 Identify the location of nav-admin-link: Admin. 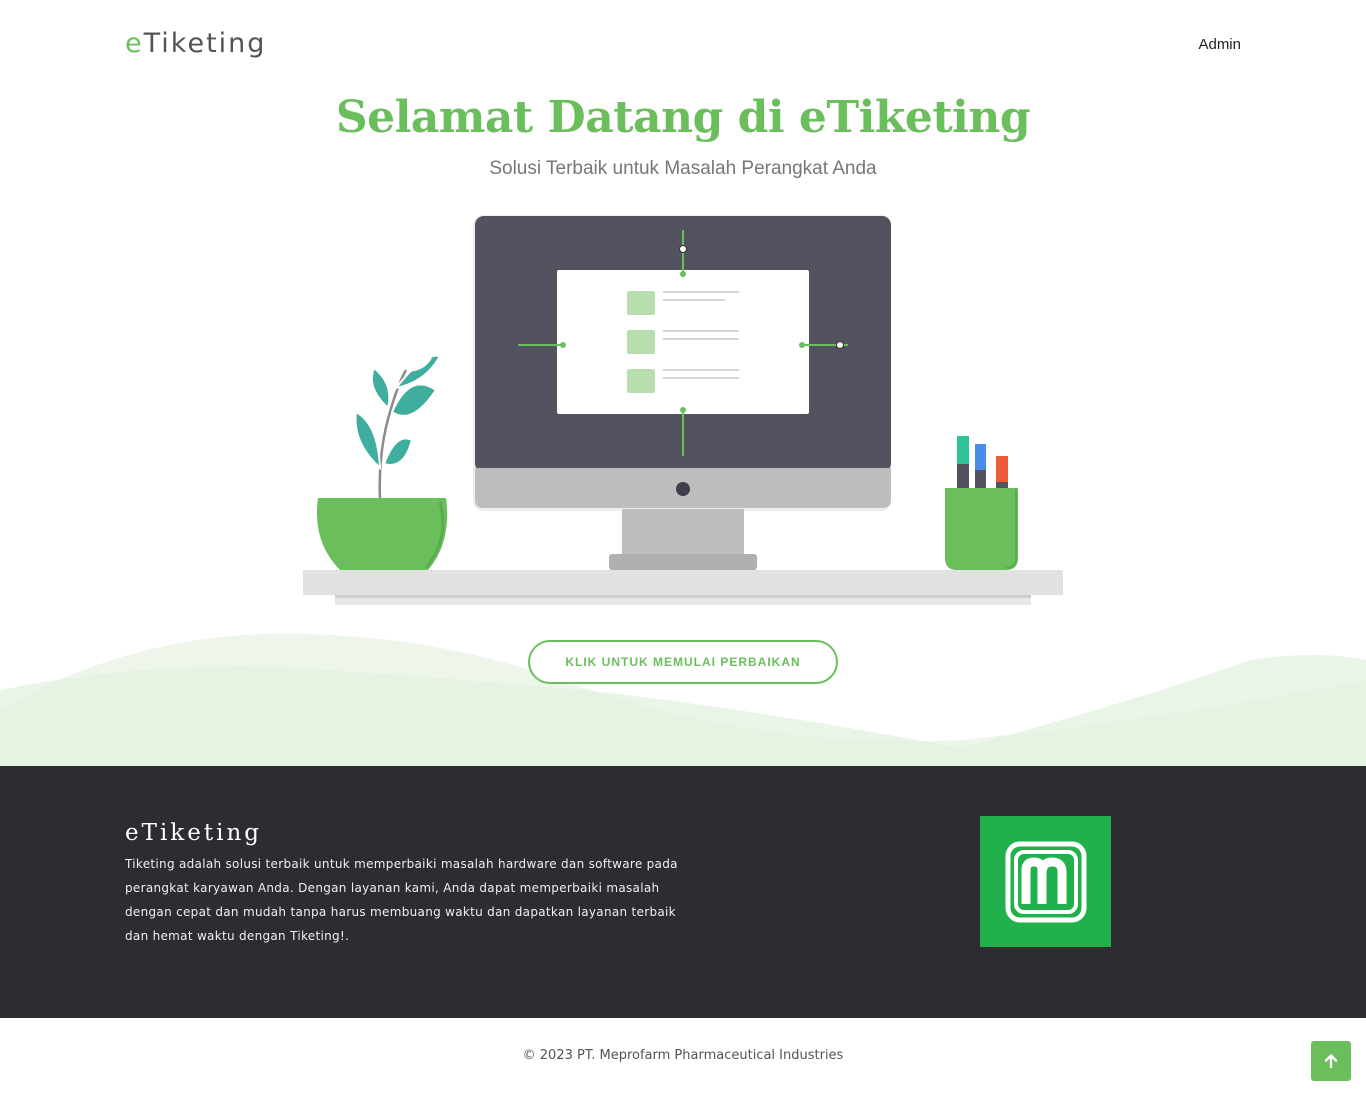
(1219, 44).